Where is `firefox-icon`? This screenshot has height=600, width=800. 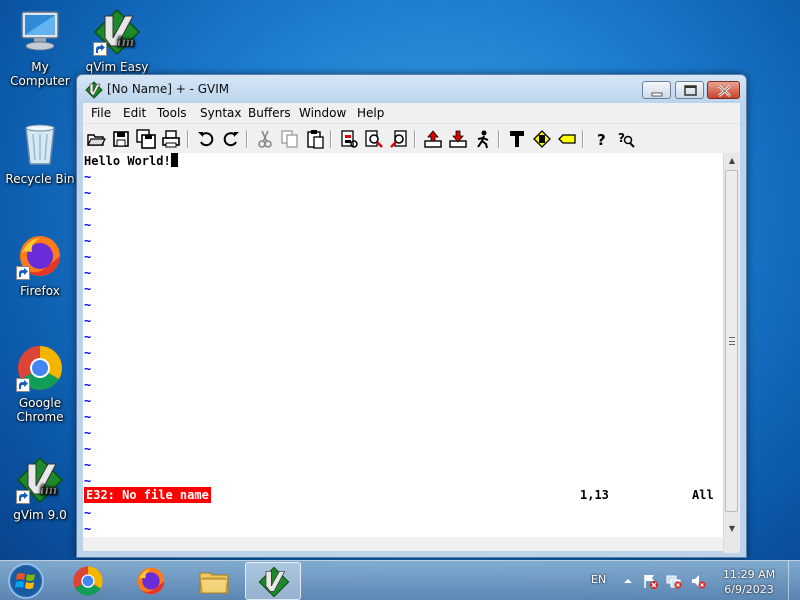
firefox-icon is located at coordinates (151, 581).